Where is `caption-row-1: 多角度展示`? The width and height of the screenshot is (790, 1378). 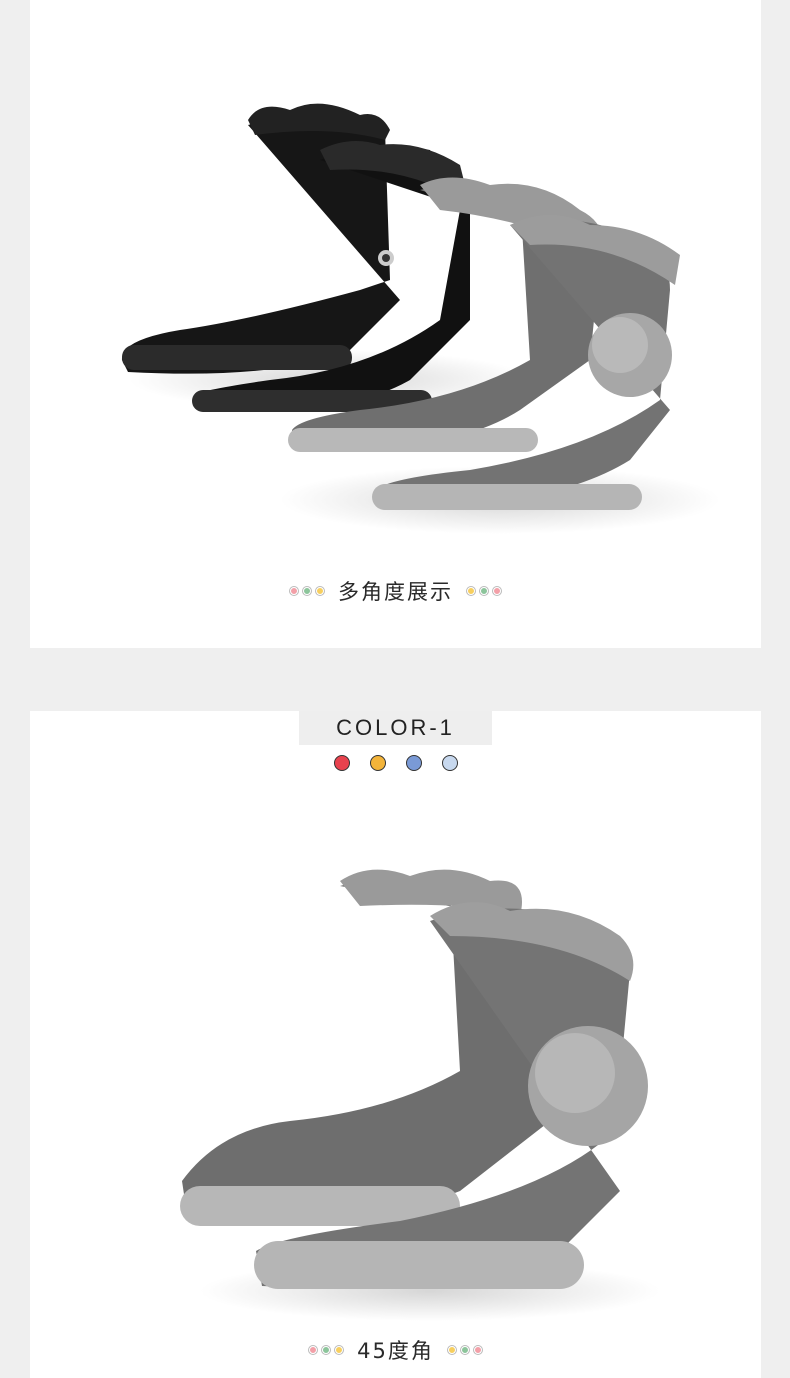 caption-row-1: 多角度展示 is located at coordinates (395, 591).